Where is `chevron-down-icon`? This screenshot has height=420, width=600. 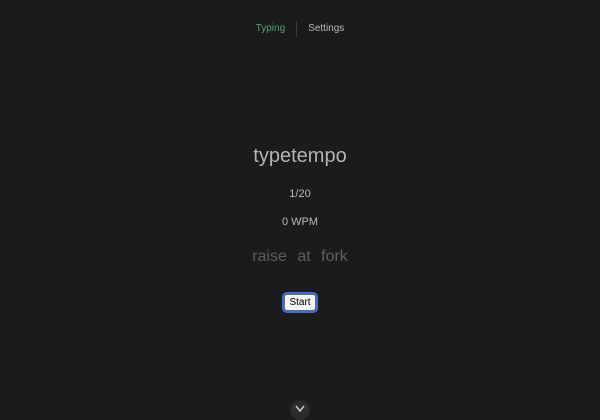 chevron-down-icon is located at coordinates (300, 408).